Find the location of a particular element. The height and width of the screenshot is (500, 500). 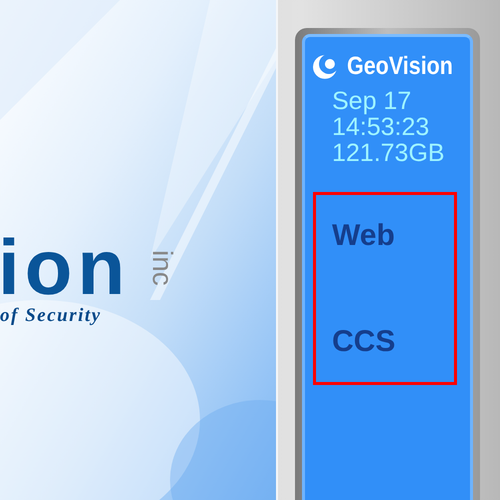

logo-suffix: inc is located at coordinates (162, 268).